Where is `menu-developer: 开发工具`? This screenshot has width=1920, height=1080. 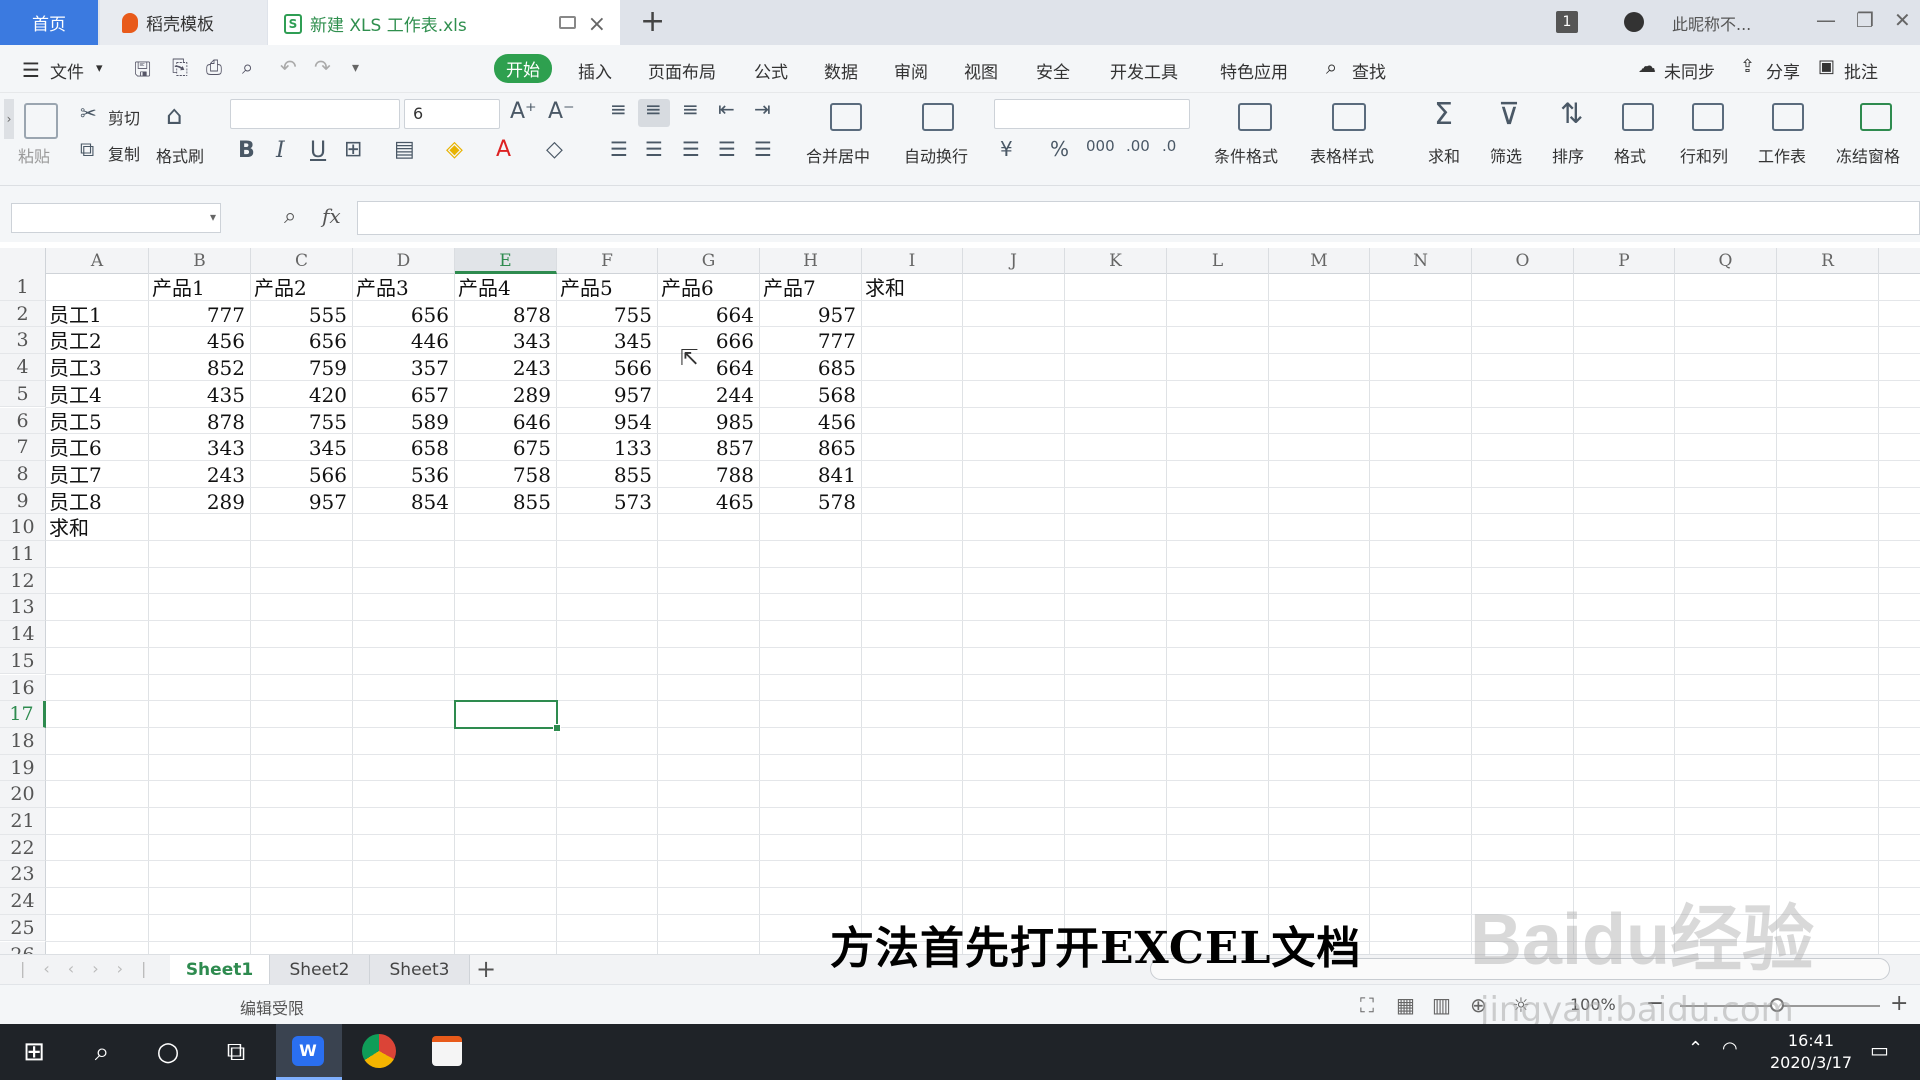 menu-developer: 开发工具 is located at coordinates (1144, 70).